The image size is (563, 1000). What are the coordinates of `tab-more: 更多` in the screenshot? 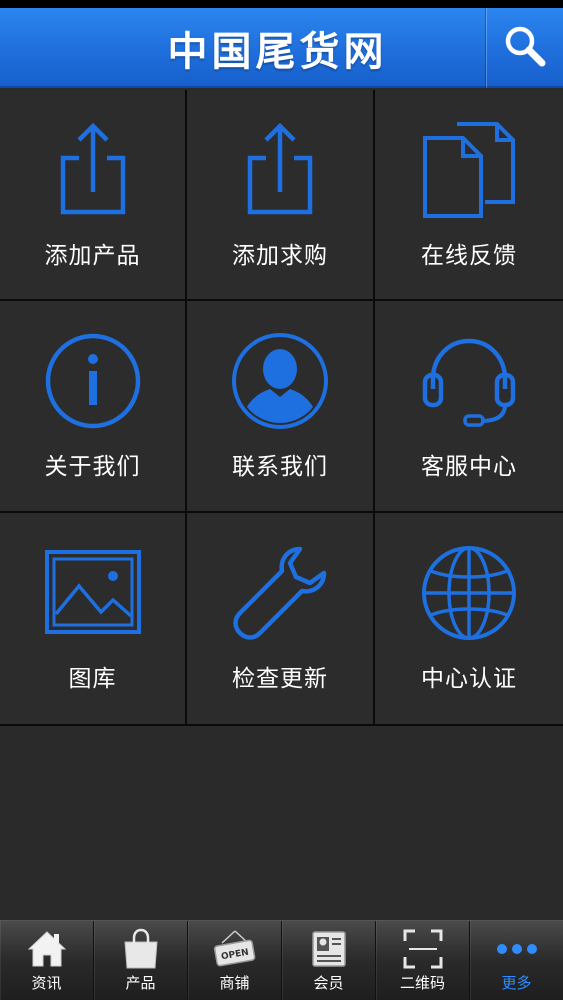 It's located at (516, 960).